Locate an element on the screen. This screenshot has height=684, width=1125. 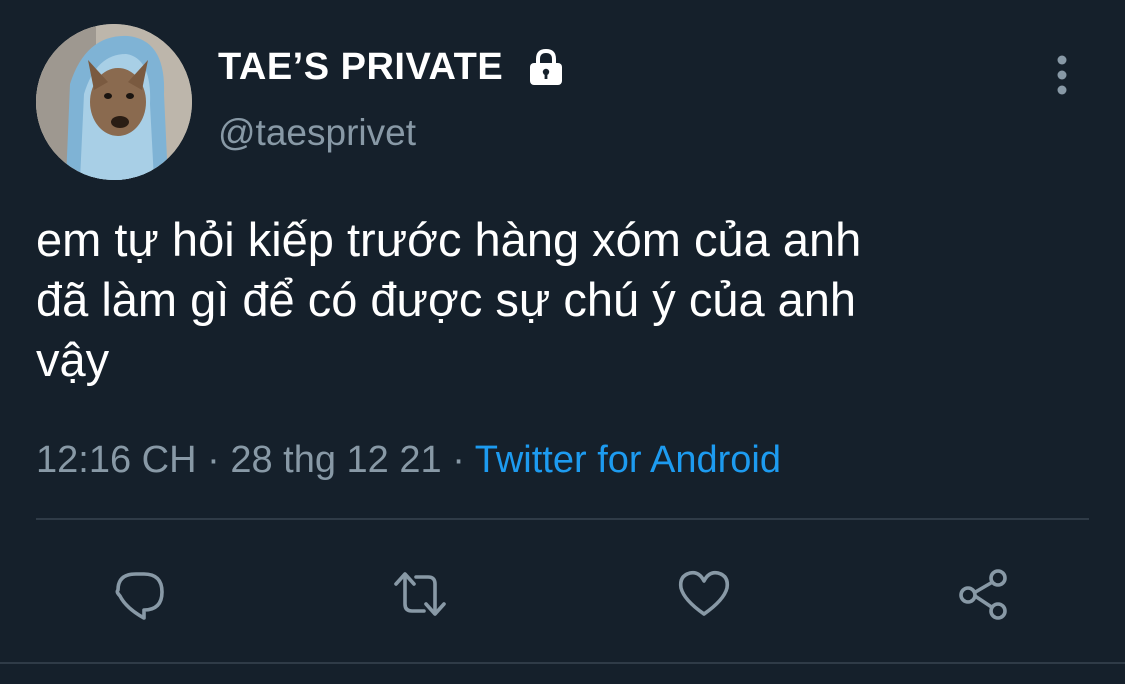
retweet-icon is located at coordinates (420, 594).